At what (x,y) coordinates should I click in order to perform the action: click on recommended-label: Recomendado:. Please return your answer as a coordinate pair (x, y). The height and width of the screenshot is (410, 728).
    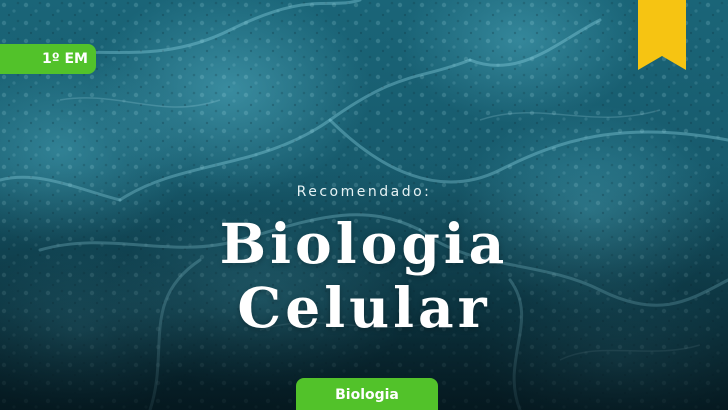
    Looking at the image, I should click on (364, 192).